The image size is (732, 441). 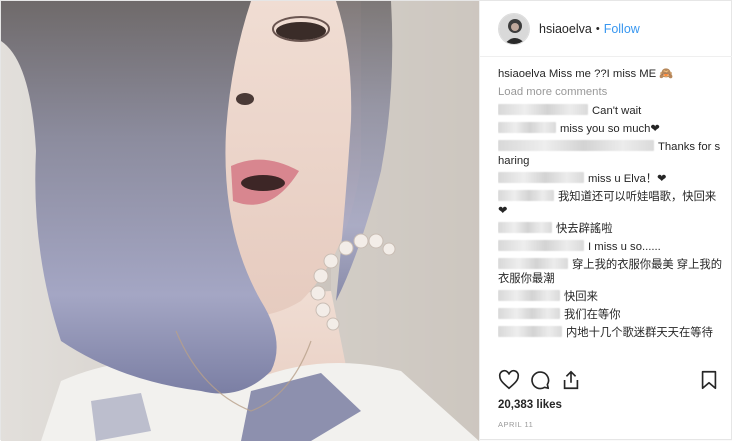 I want to click on comment-item: Can't wait, so click(x=611, y=111).